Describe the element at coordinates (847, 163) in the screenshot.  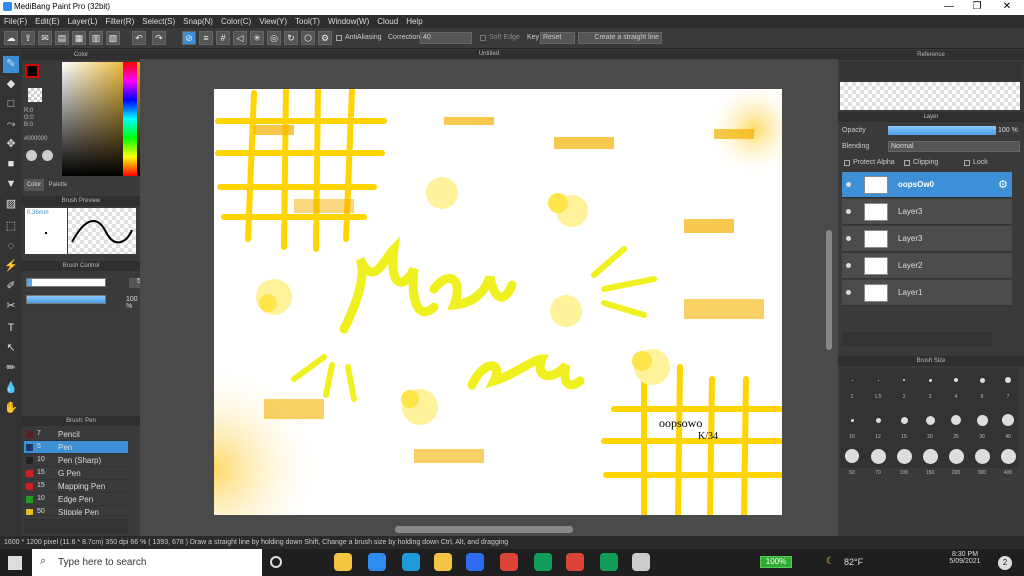
I see `protect-alpha-checkbox` at that location.